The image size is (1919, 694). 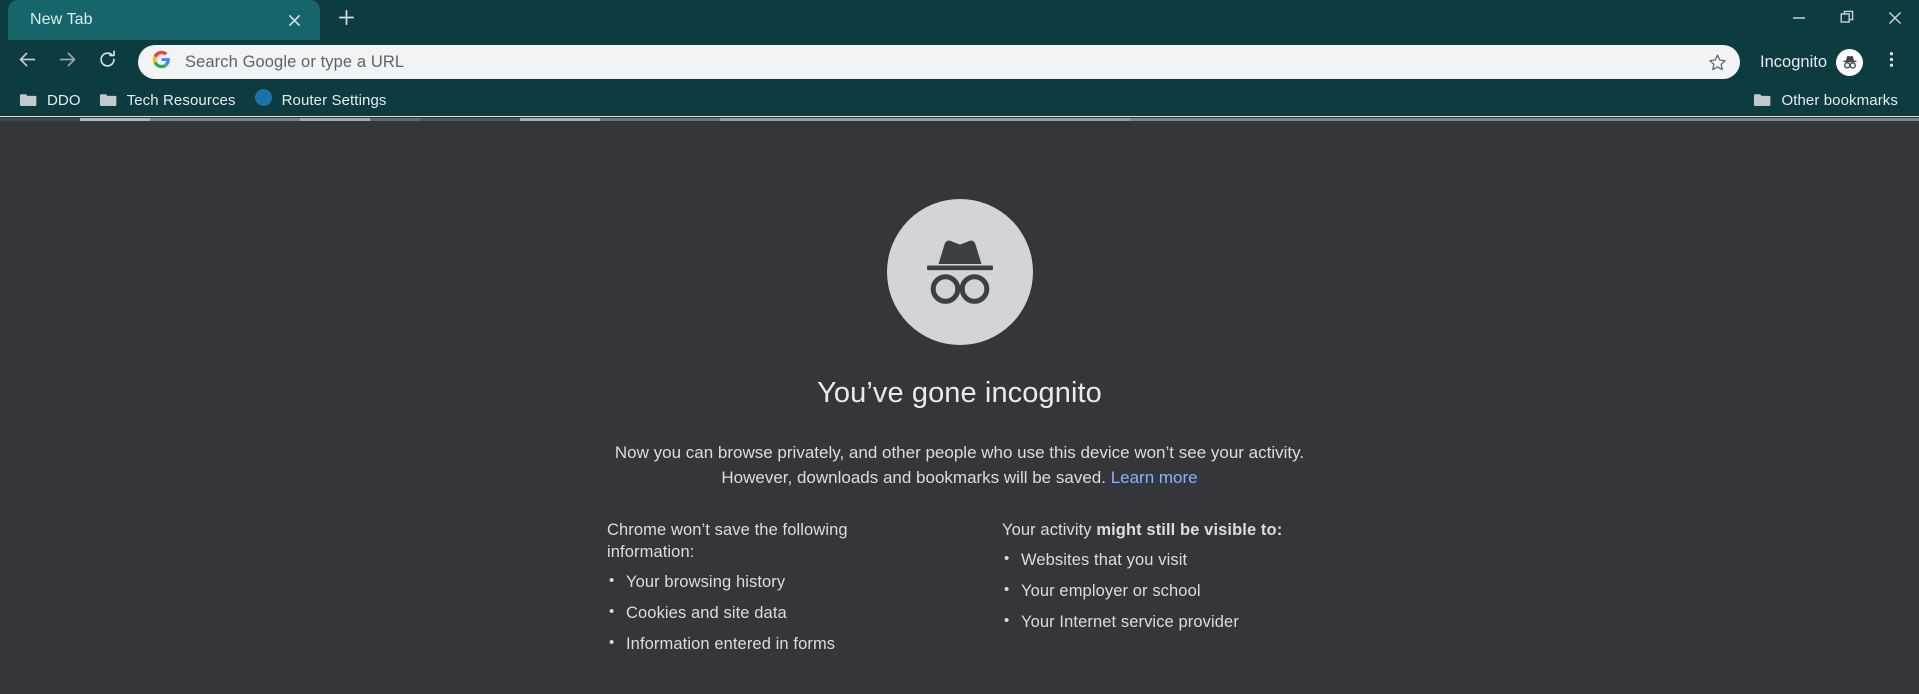 I want to click on column-title-emphasis: might still be visible to:, so click(x=1189, y=530).